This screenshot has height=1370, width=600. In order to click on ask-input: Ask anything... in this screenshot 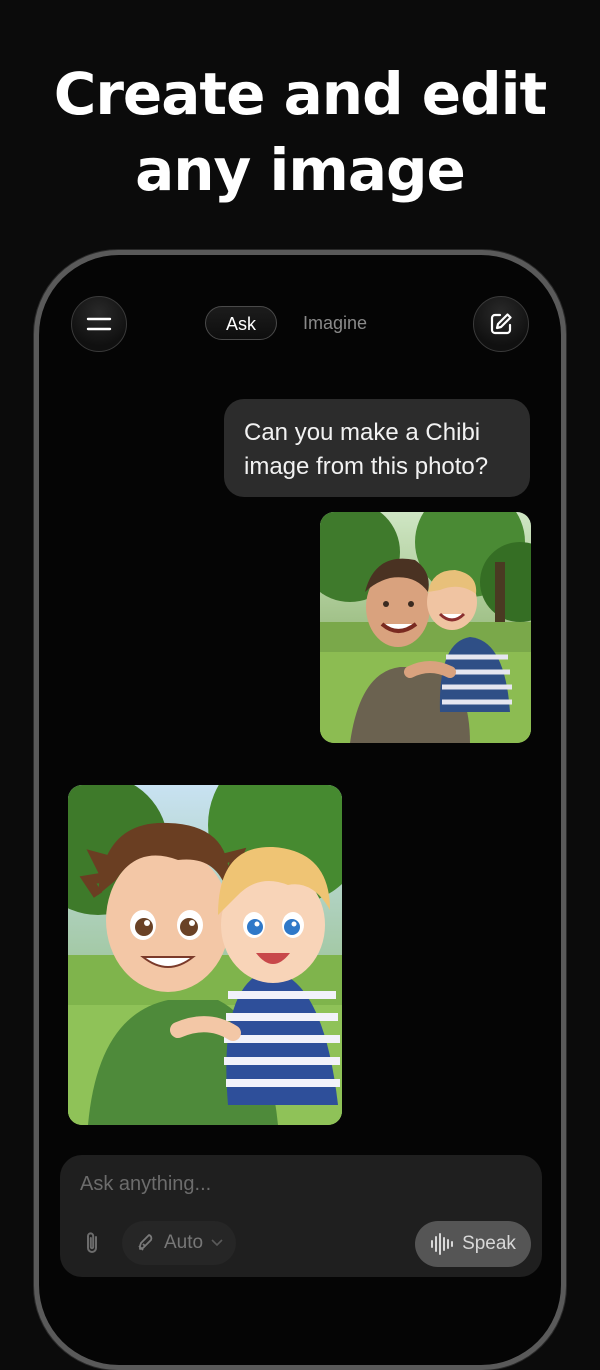, I will do `click(145, 1184)`.